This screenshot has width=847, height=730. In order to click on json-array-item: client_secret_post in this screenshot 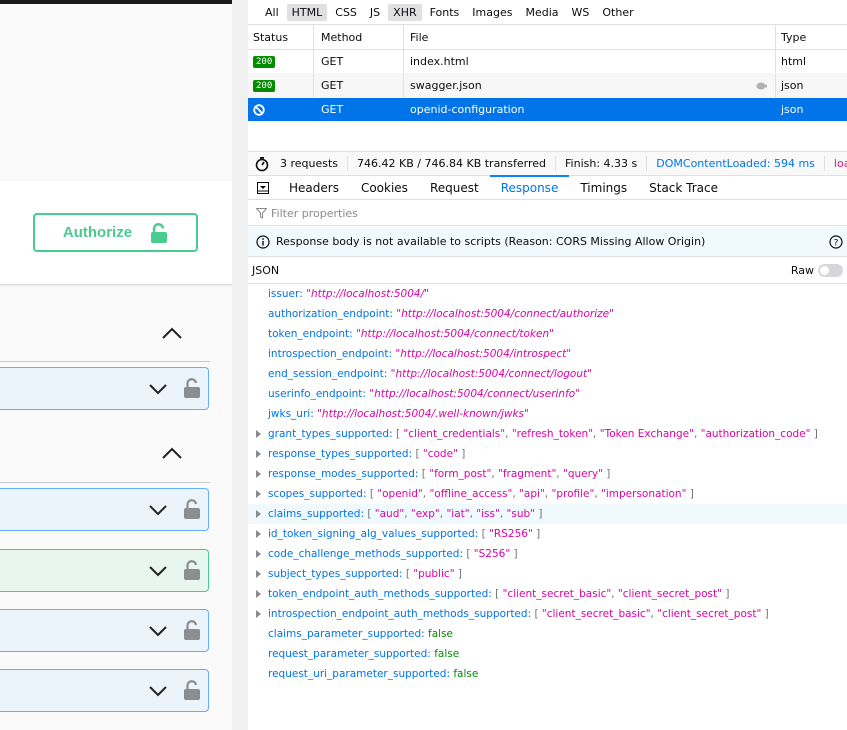, I will do `click(670, 594)`.